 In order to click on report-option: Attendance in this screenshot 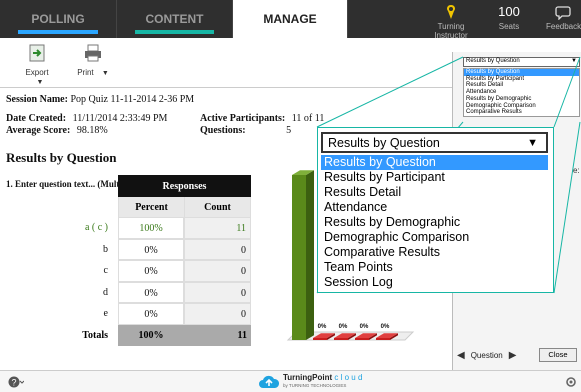, I will do `click(434, 207)`.